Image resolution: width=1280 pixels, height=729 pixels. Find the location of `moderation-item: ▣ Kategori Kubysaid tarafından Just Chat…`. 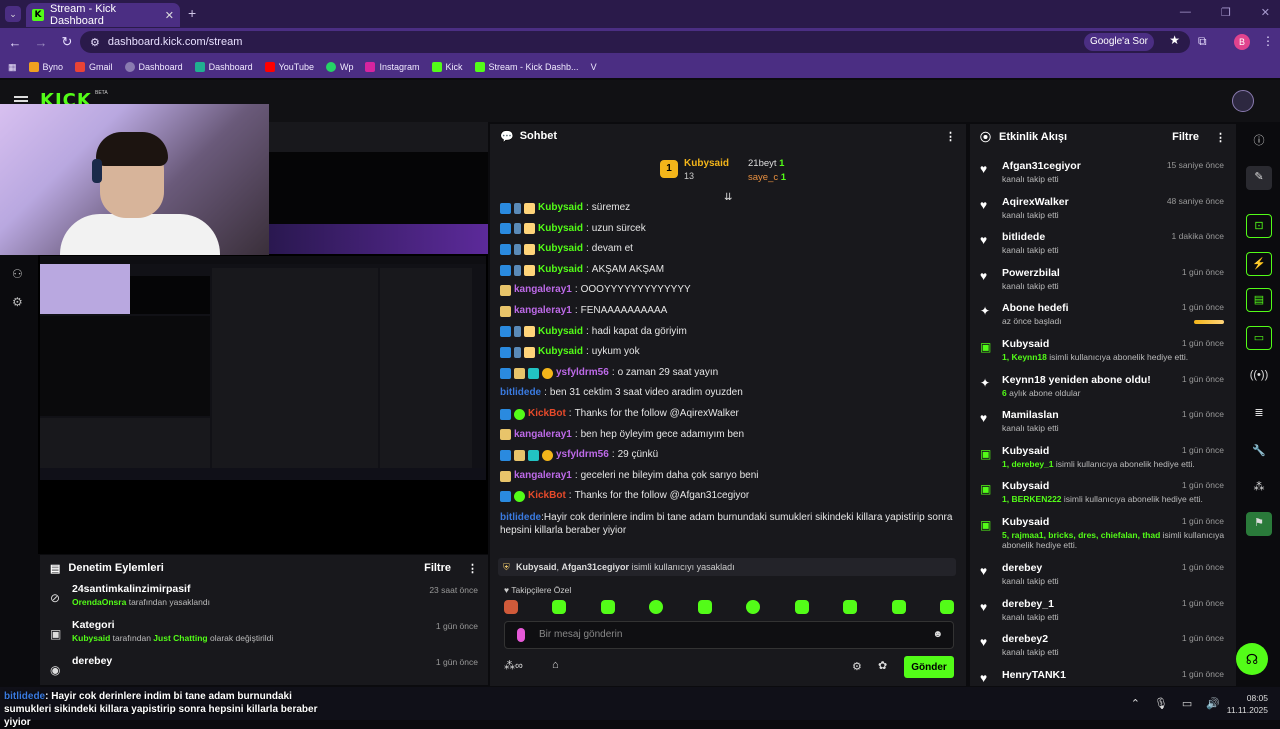

moderation-item: ▣ Kategori Kubysaid tarafından Just Chat… is located at coordinates (264, 635).